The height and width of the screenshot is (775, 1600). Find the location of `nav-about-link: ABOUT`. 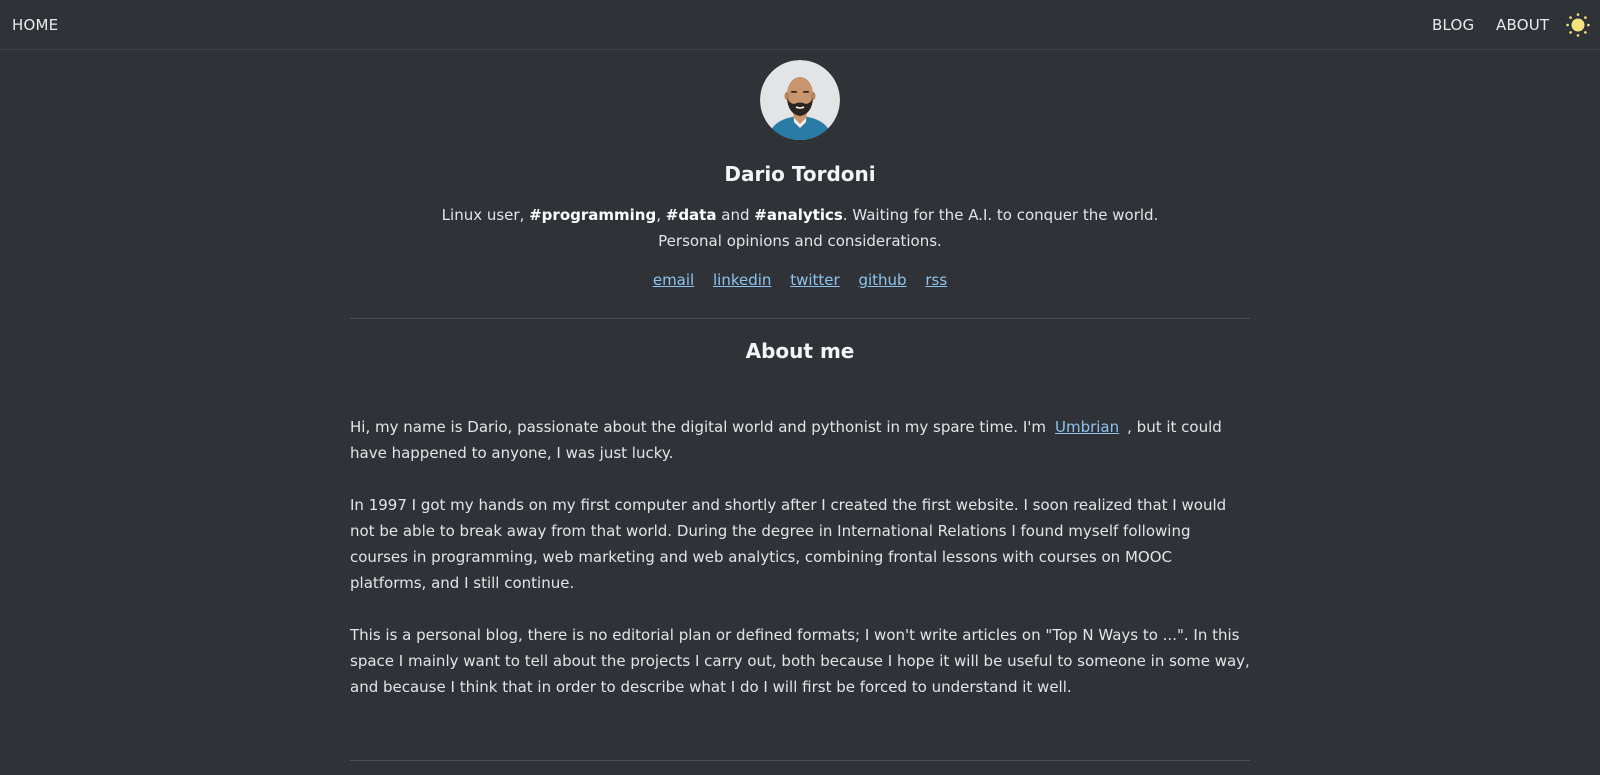

nav-about-link: ABOUT is located at coordinates (1522, 25).